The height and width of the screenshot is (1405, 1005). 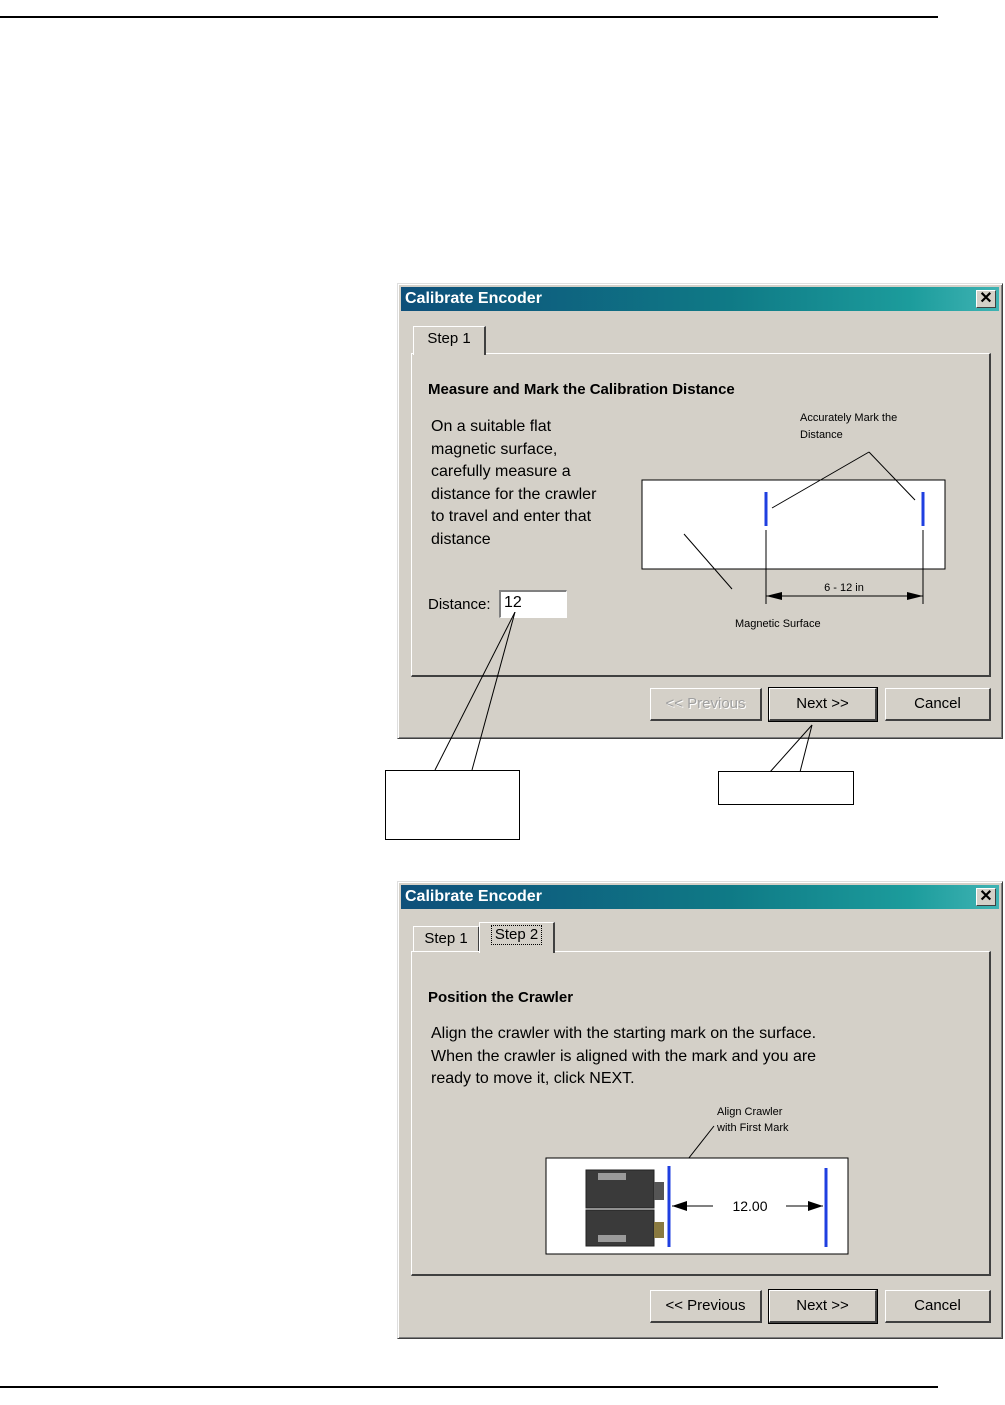 What do you see at coordinates (501, 997) in the screenshot?
I see `section-heading: Position the Crawler` at bounding box center [501, 997].